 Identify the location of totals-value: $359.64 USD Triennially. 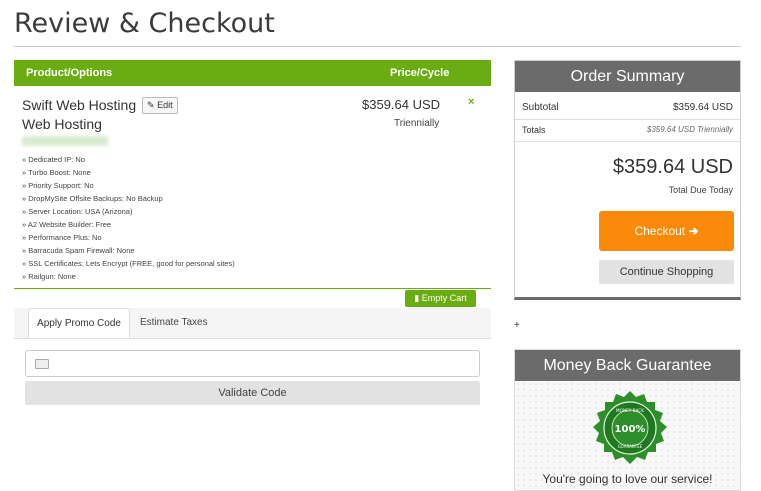
(689, 129).